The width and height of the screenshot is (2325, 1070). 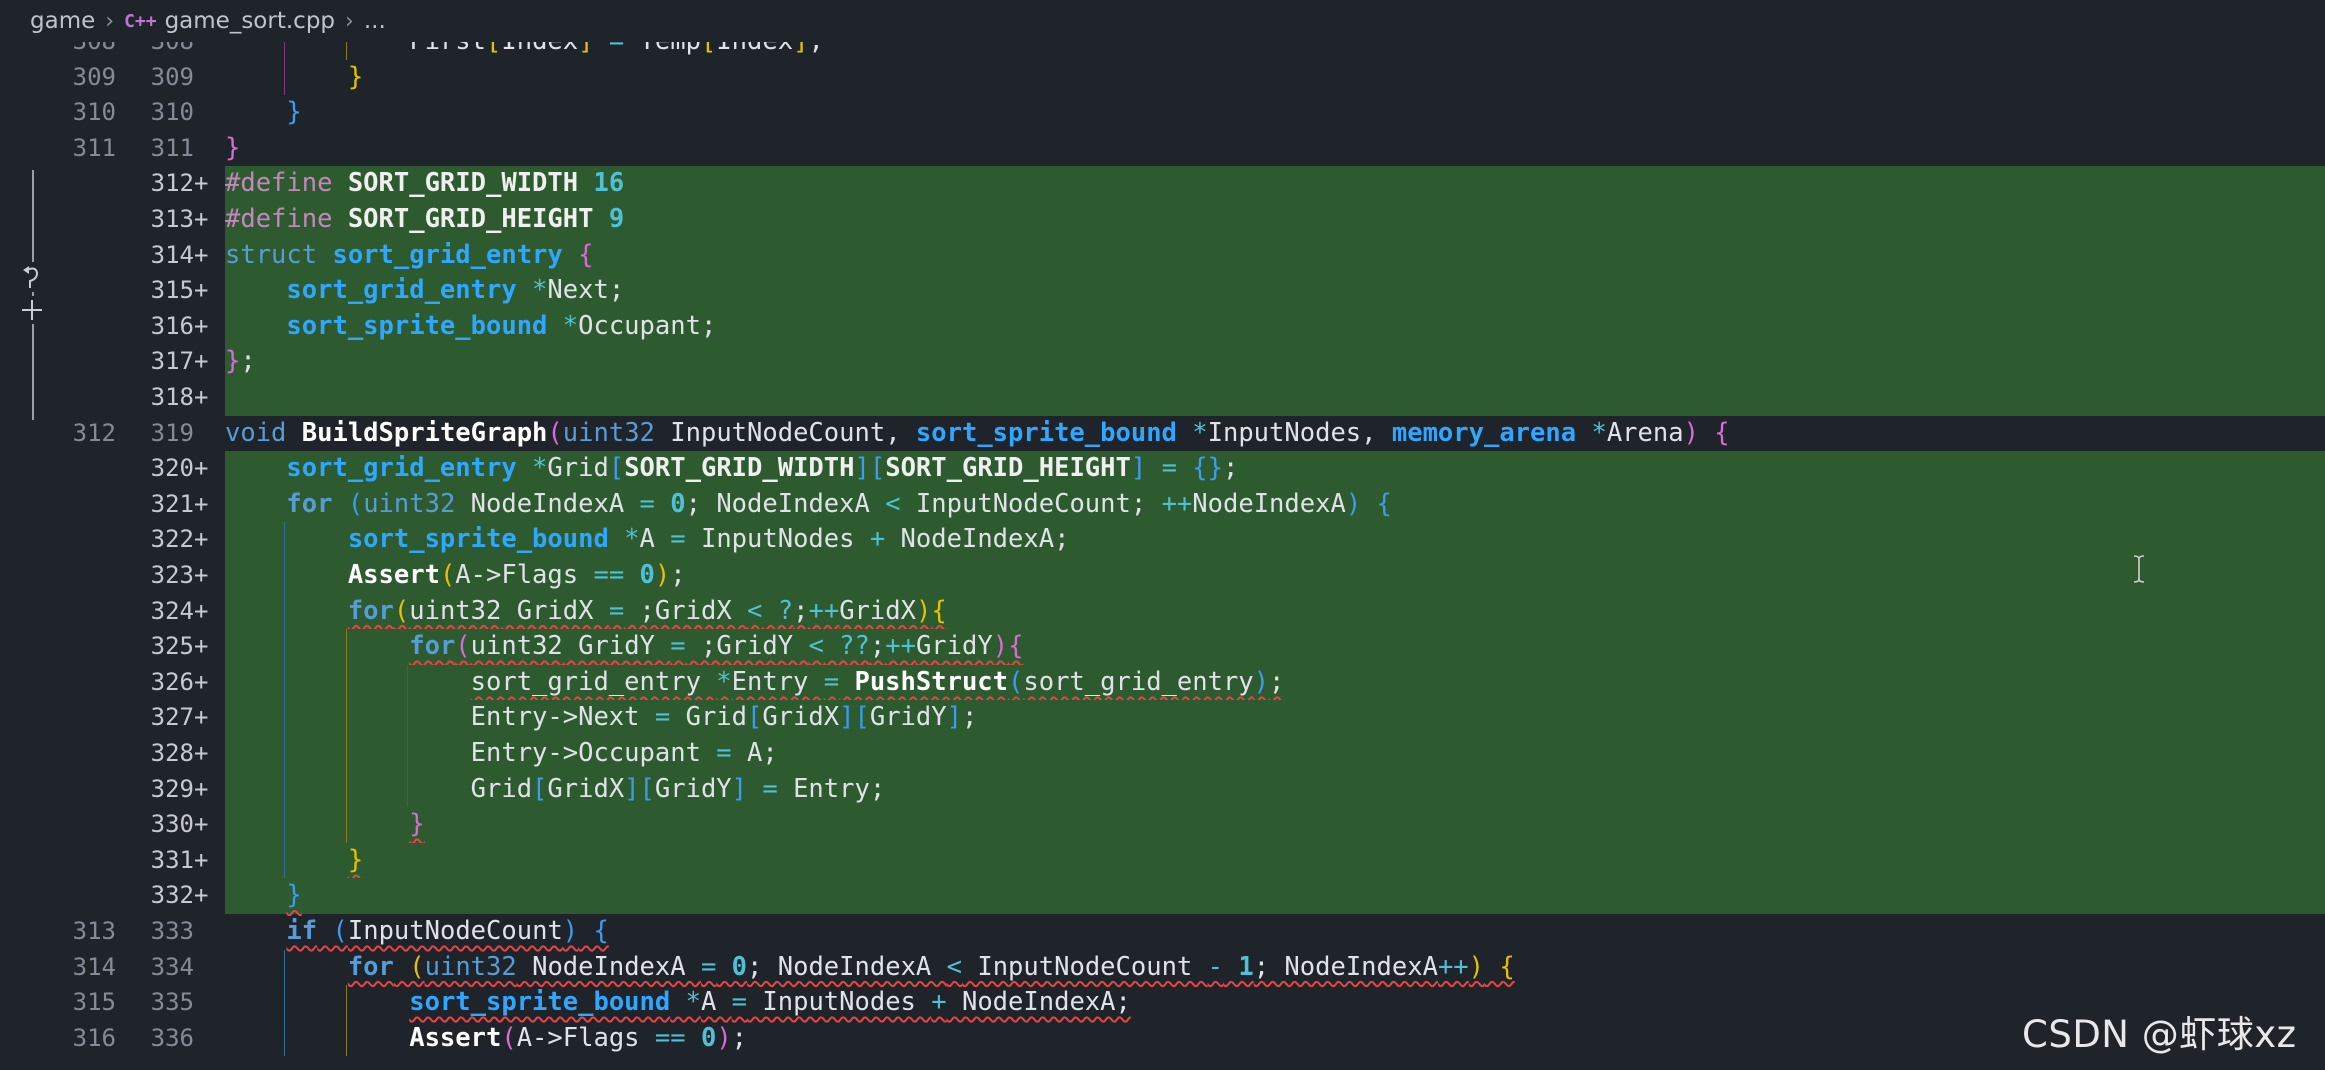 I want to click on code-line: 318 +, so click(x=1162, y=398).